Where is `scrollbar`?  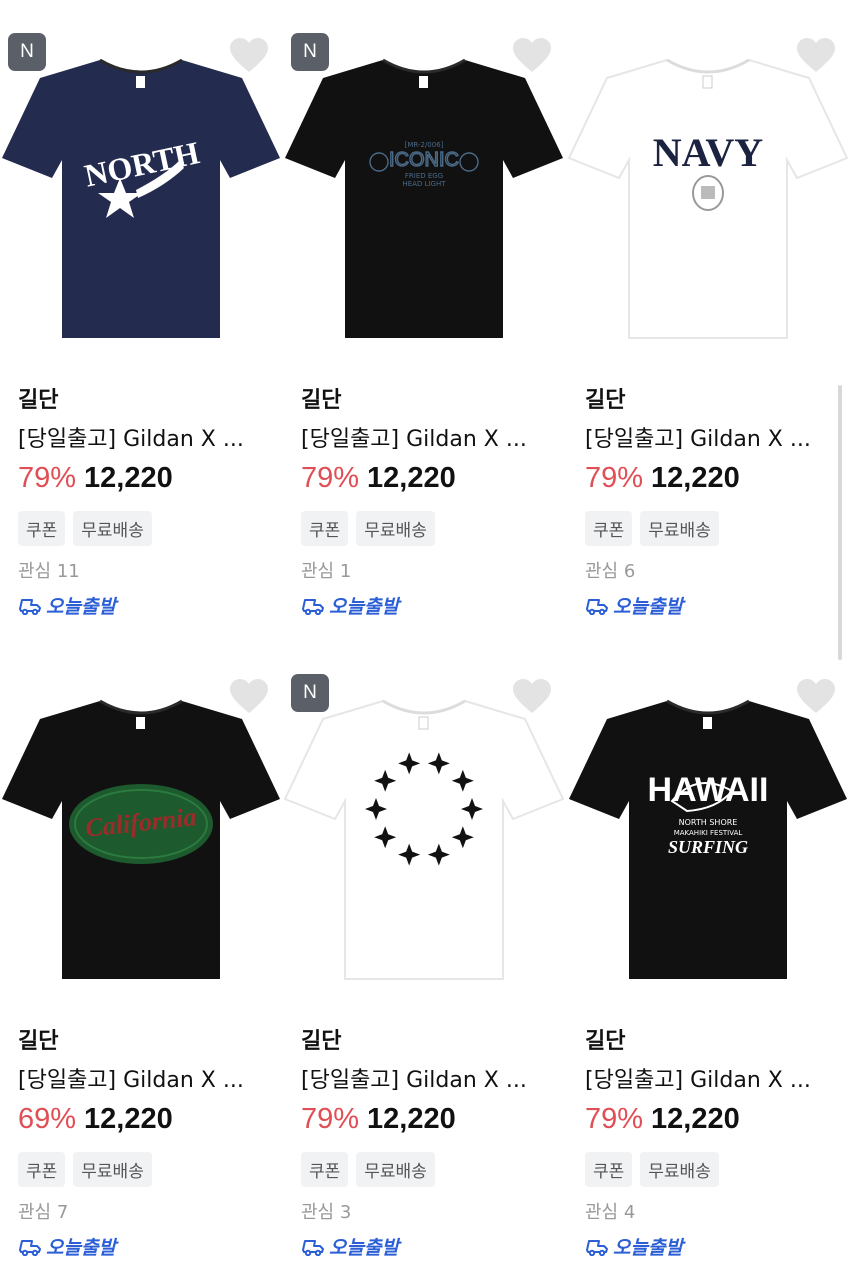 scrollbar is located at coordinates (840, 522).